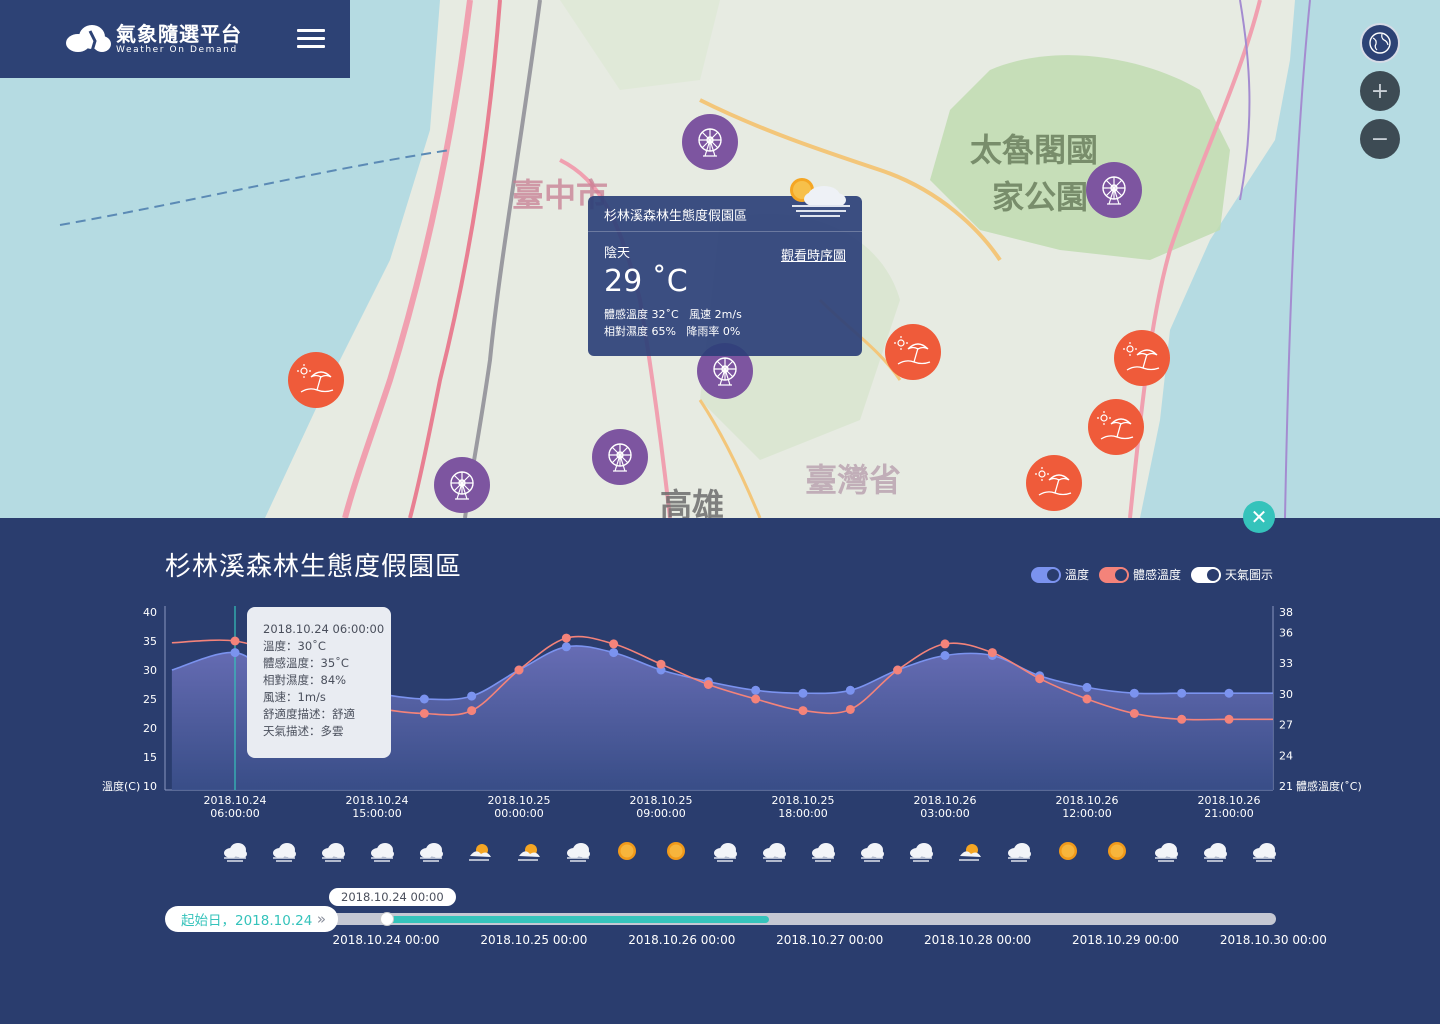  What do you see at coordinates (813, 254) in the screenshot?
I see `view-timeseries-link: 觀看時序圖` at bounding box center [813, 254].